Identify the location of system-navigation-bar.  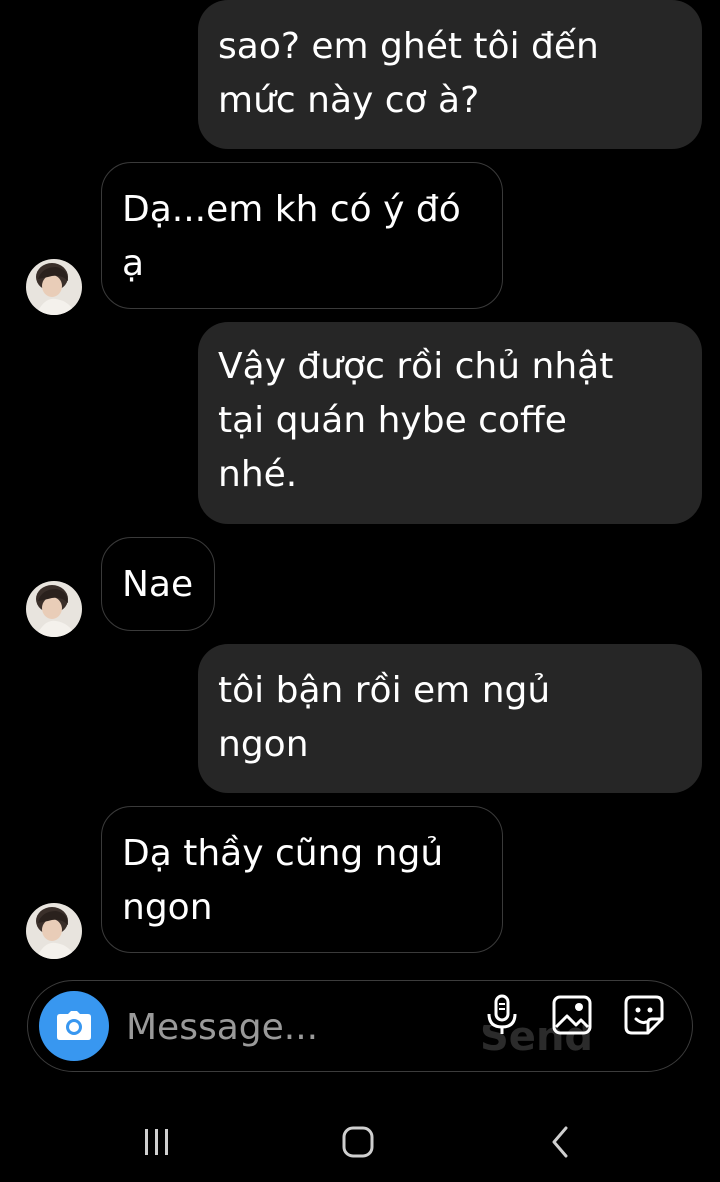
(360, 1141).